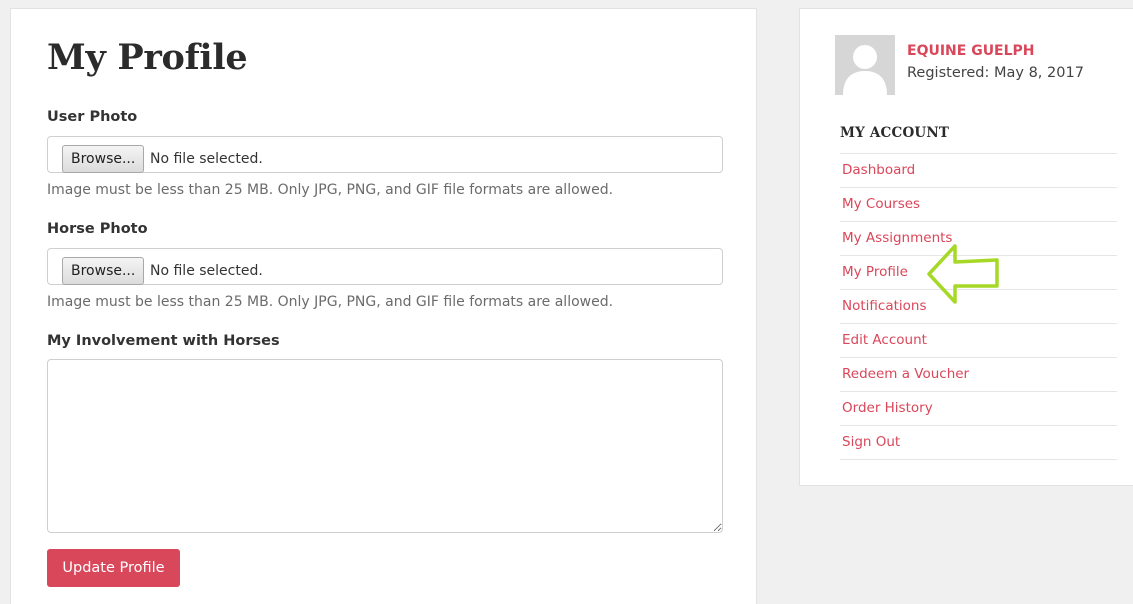 The image size is (1133, 604). What do you see at coordinates (163, 341) in the screenshot?
I see `involvement-label: My Involvement with Horses` at bounding box center [163, 341].